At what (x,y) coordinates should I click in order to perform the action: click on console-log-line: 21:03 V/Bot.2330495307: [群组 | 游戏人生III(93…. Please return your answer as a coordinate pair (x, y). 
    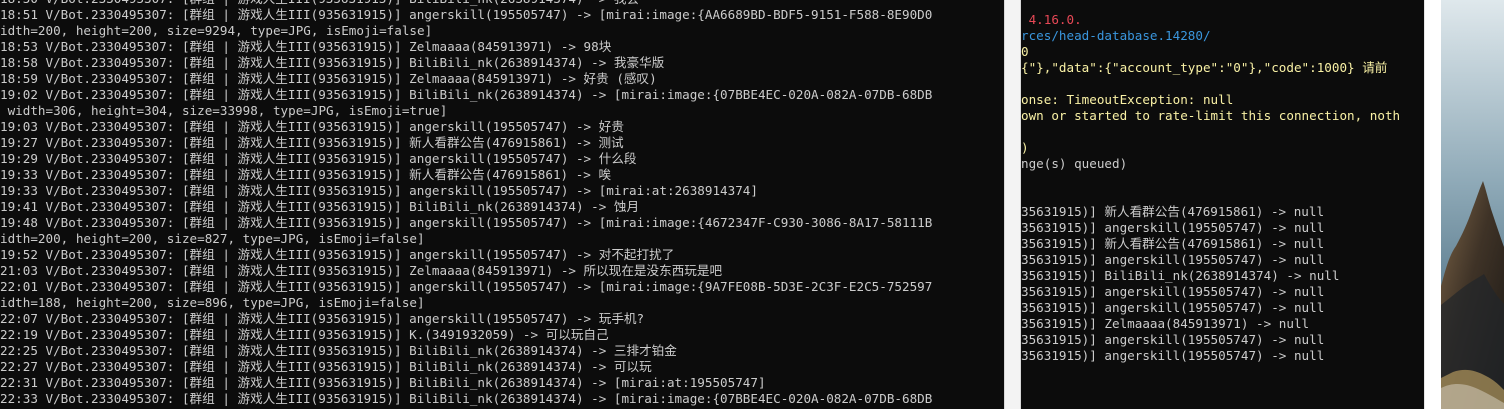
    Looking at the image, I should click on (361, 270).